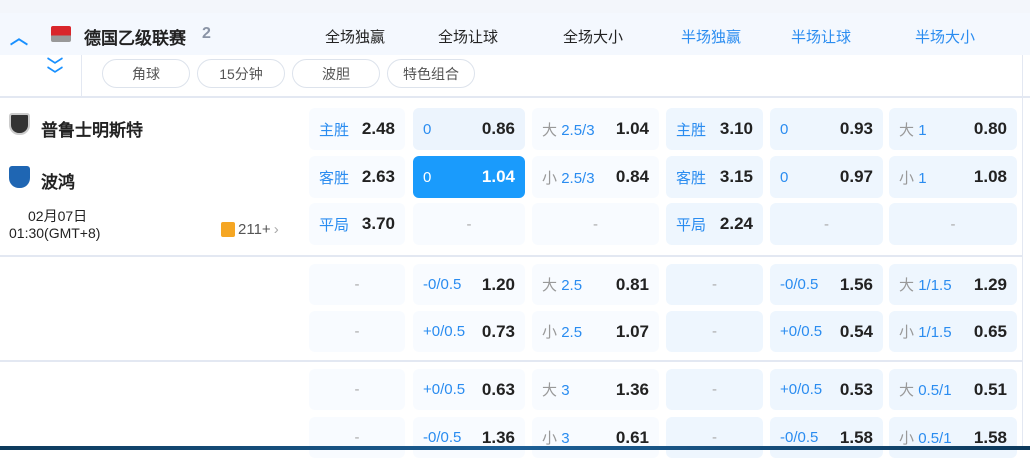 The height and width of the screenshot is (458, 1030). I want to click on odds-cell: 0 0.93, so click(826, 129).